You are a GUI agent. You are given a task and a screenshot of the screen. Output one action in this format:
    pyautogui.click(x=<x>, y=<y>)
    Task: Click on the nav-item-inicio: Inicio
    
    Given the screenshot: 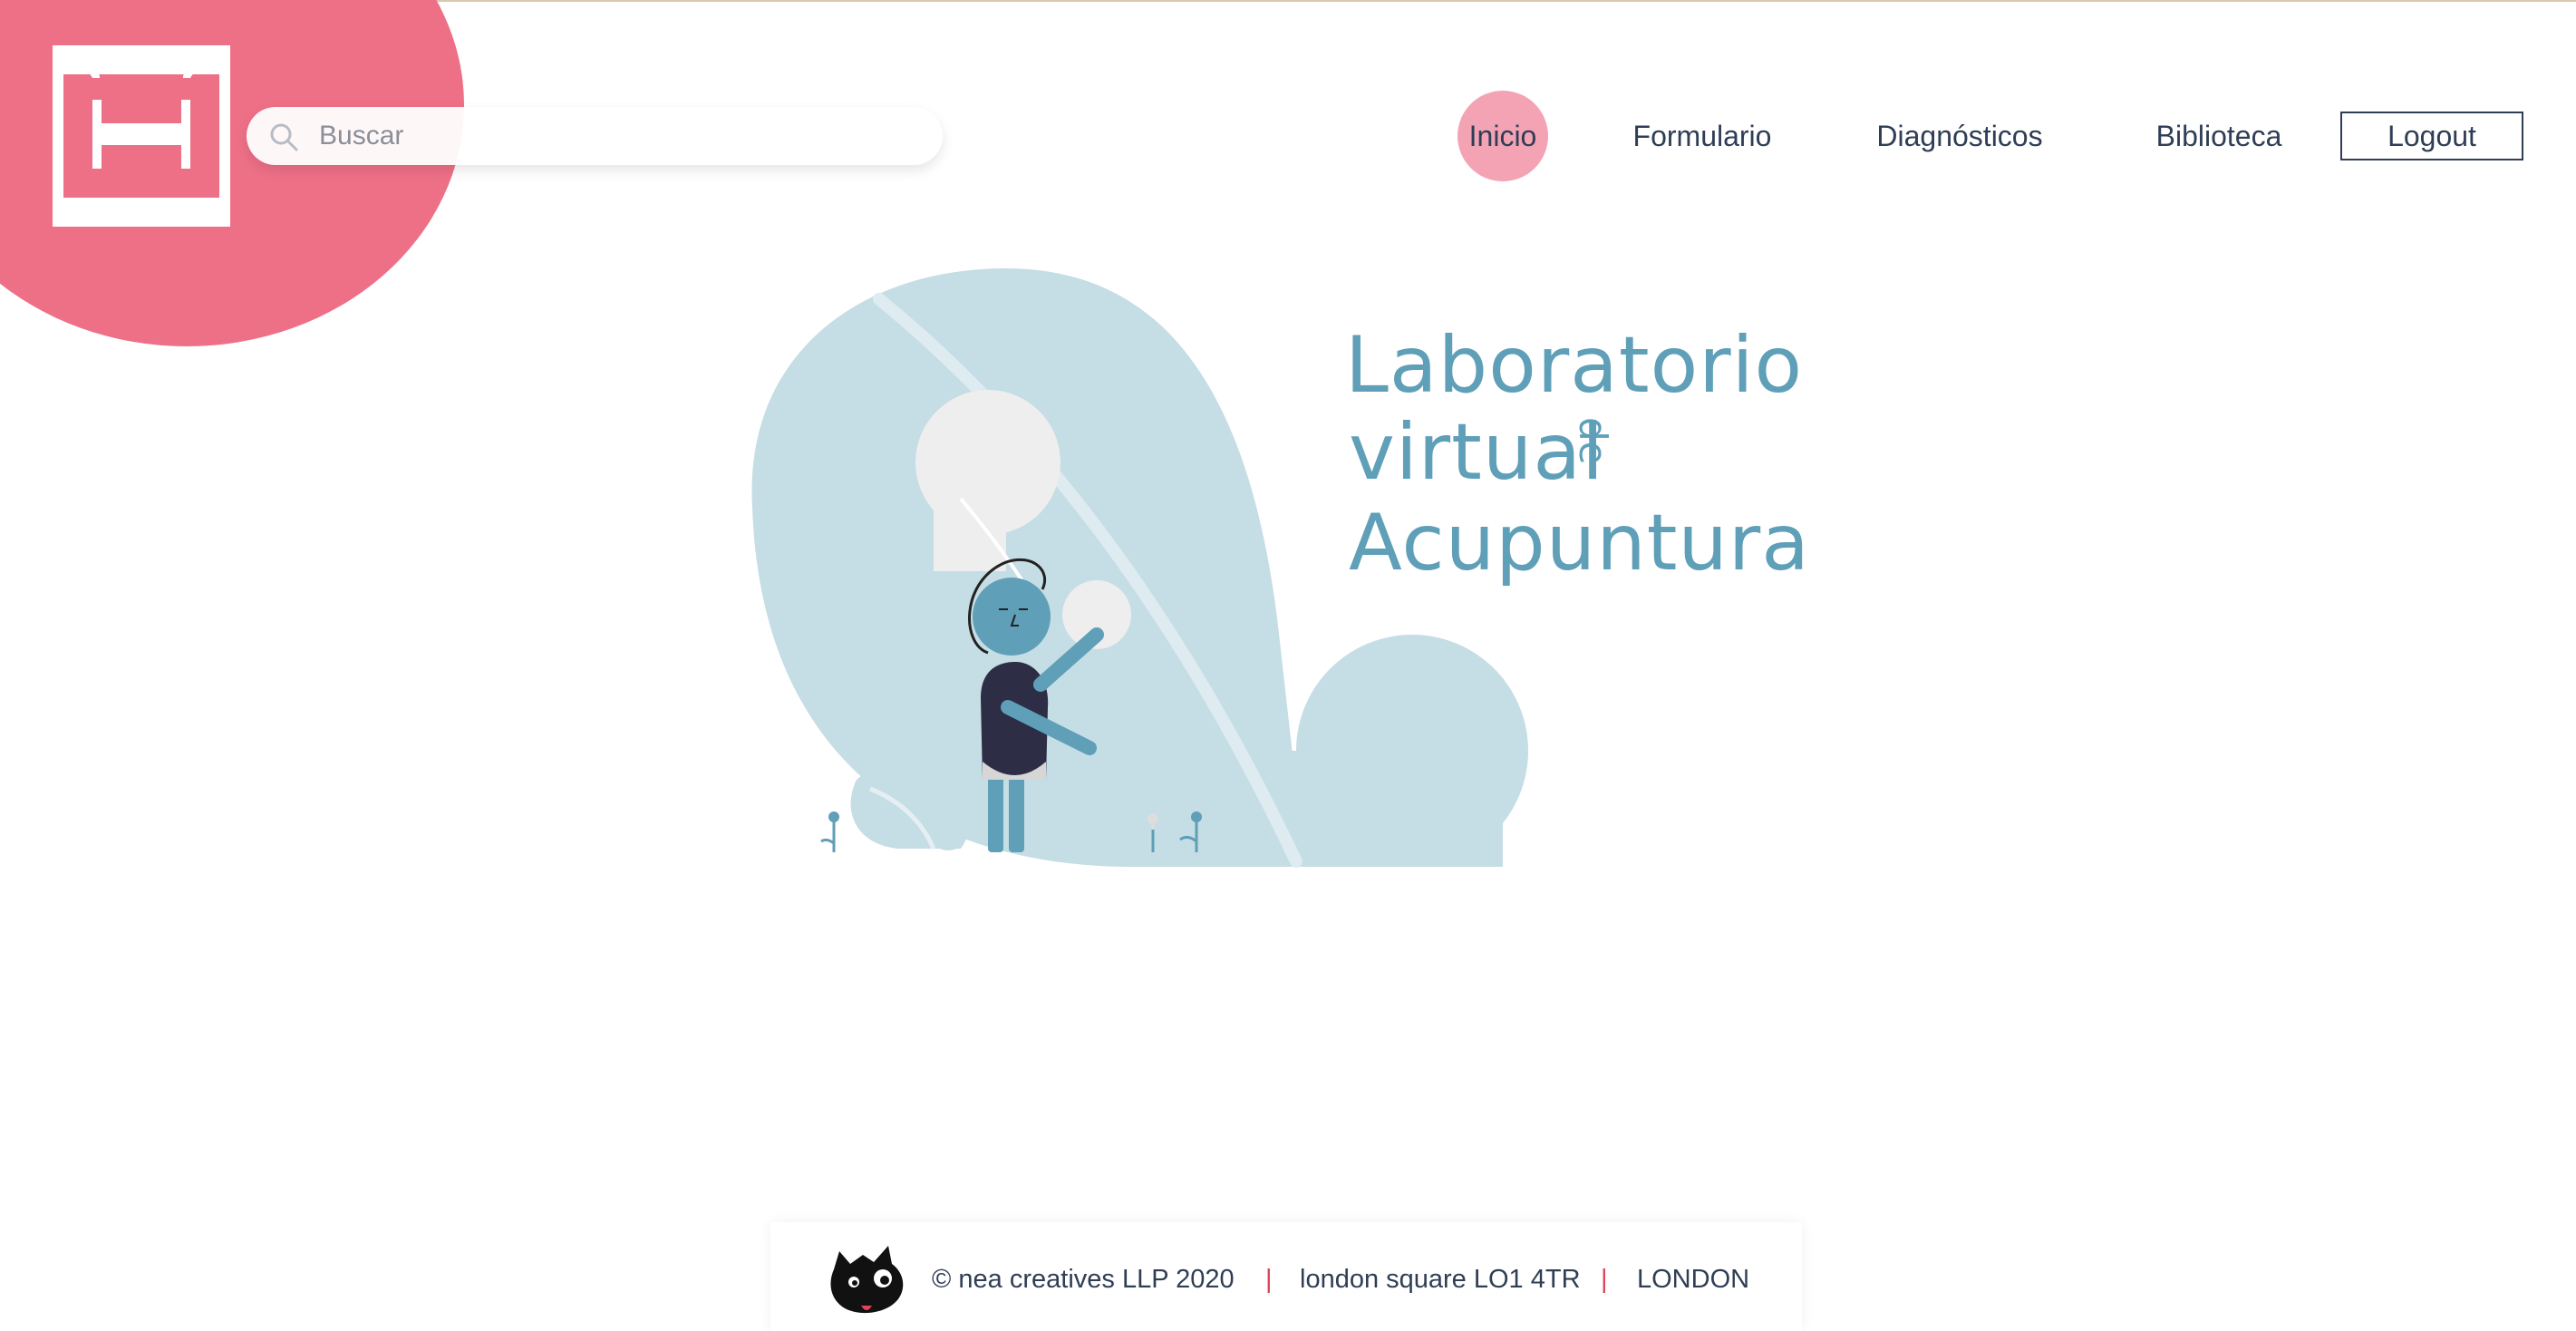 What is the action you would take?
    pyautogui.click(x=1502, y=136)
    